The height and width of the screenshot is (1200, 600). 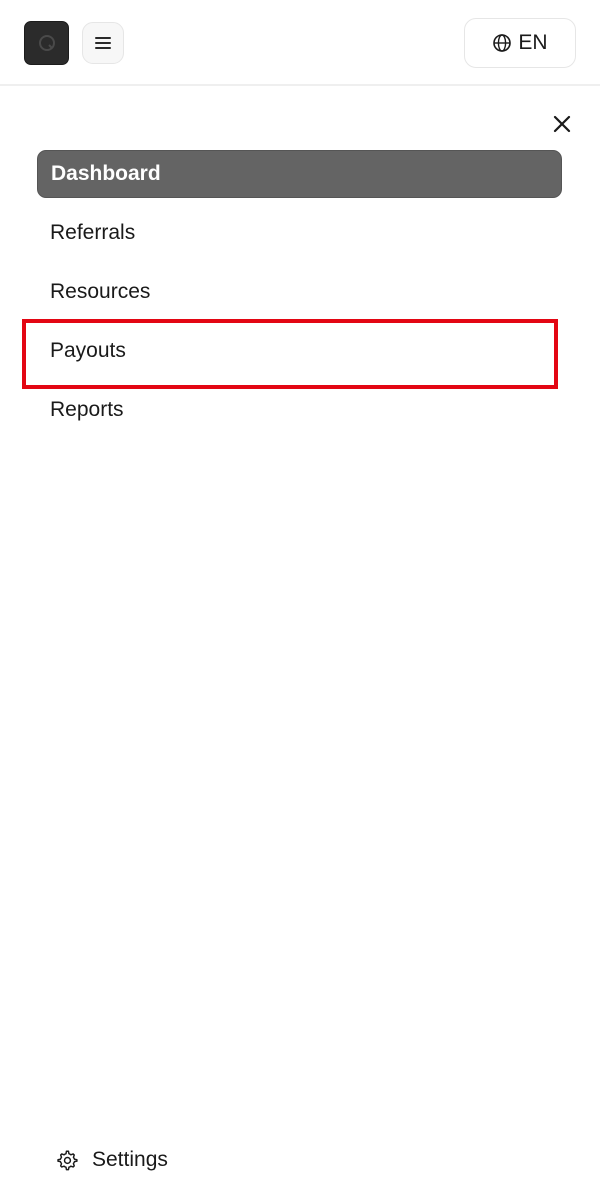 I want to click on nav-item-resources: Resources, so click(x=299, y=292).